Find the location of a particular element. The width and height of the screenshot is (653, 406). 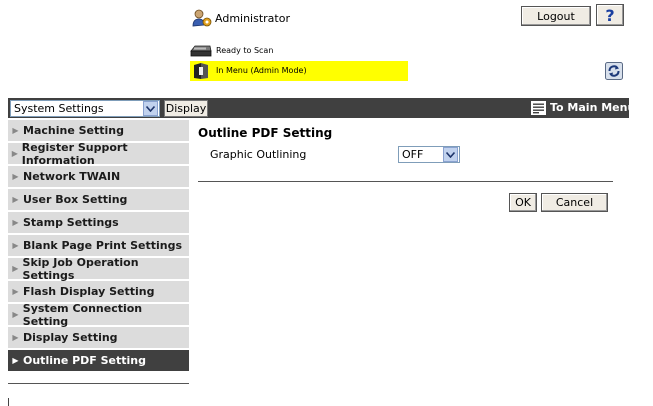

sidebar-item-register-support-information: ▶ Register Support Information is located at coordinates (98, 153).